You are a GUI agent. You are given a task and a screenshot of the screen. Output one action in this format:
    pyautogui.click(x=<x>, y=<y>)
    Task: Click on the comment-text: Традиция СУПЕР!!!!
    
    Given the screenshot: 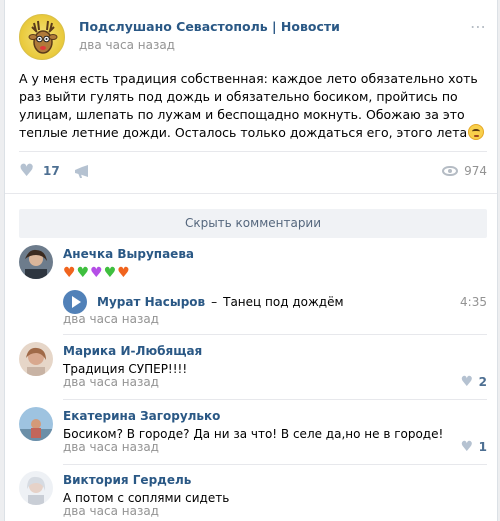 What is the action you would take?
    pyautogui.click(x=125, y=369)
    